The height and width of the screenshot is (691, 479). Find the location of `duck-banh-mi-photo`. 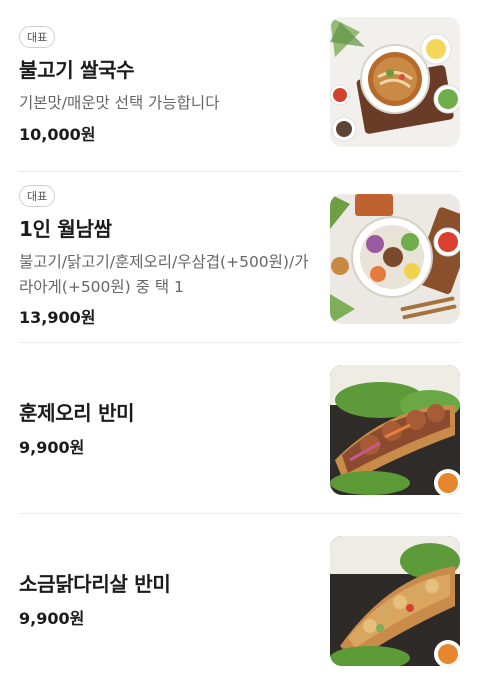

duck-banh-mi-photo is located at coordinates (395, 430).